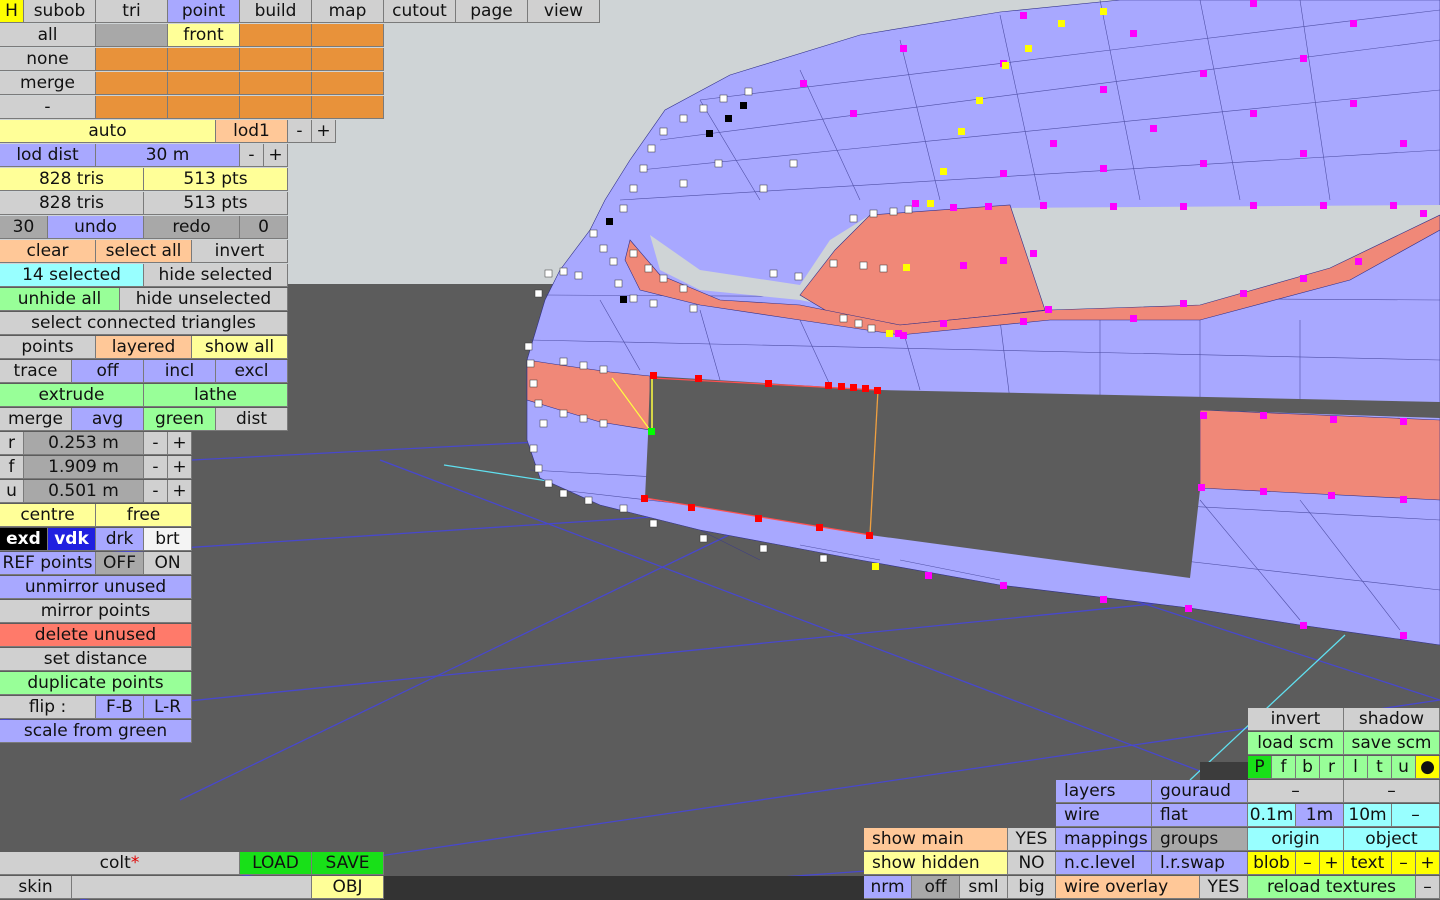 This screenshot has height=900, width=1440. Describe the element at coordinates (1380, 767) in the screenshot. I see `view-t-button: t` at that location.